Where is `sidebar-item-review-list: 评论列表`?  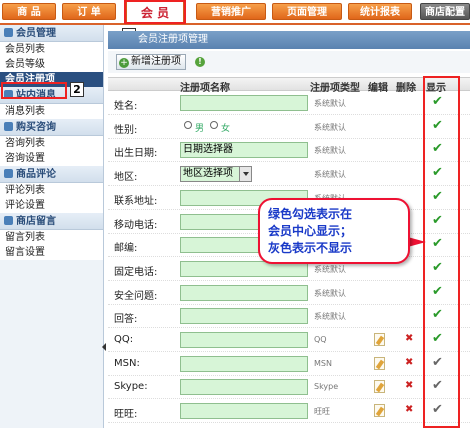 sidebar-item-review-list: 评论列表 is located at coordinates (51, 190).